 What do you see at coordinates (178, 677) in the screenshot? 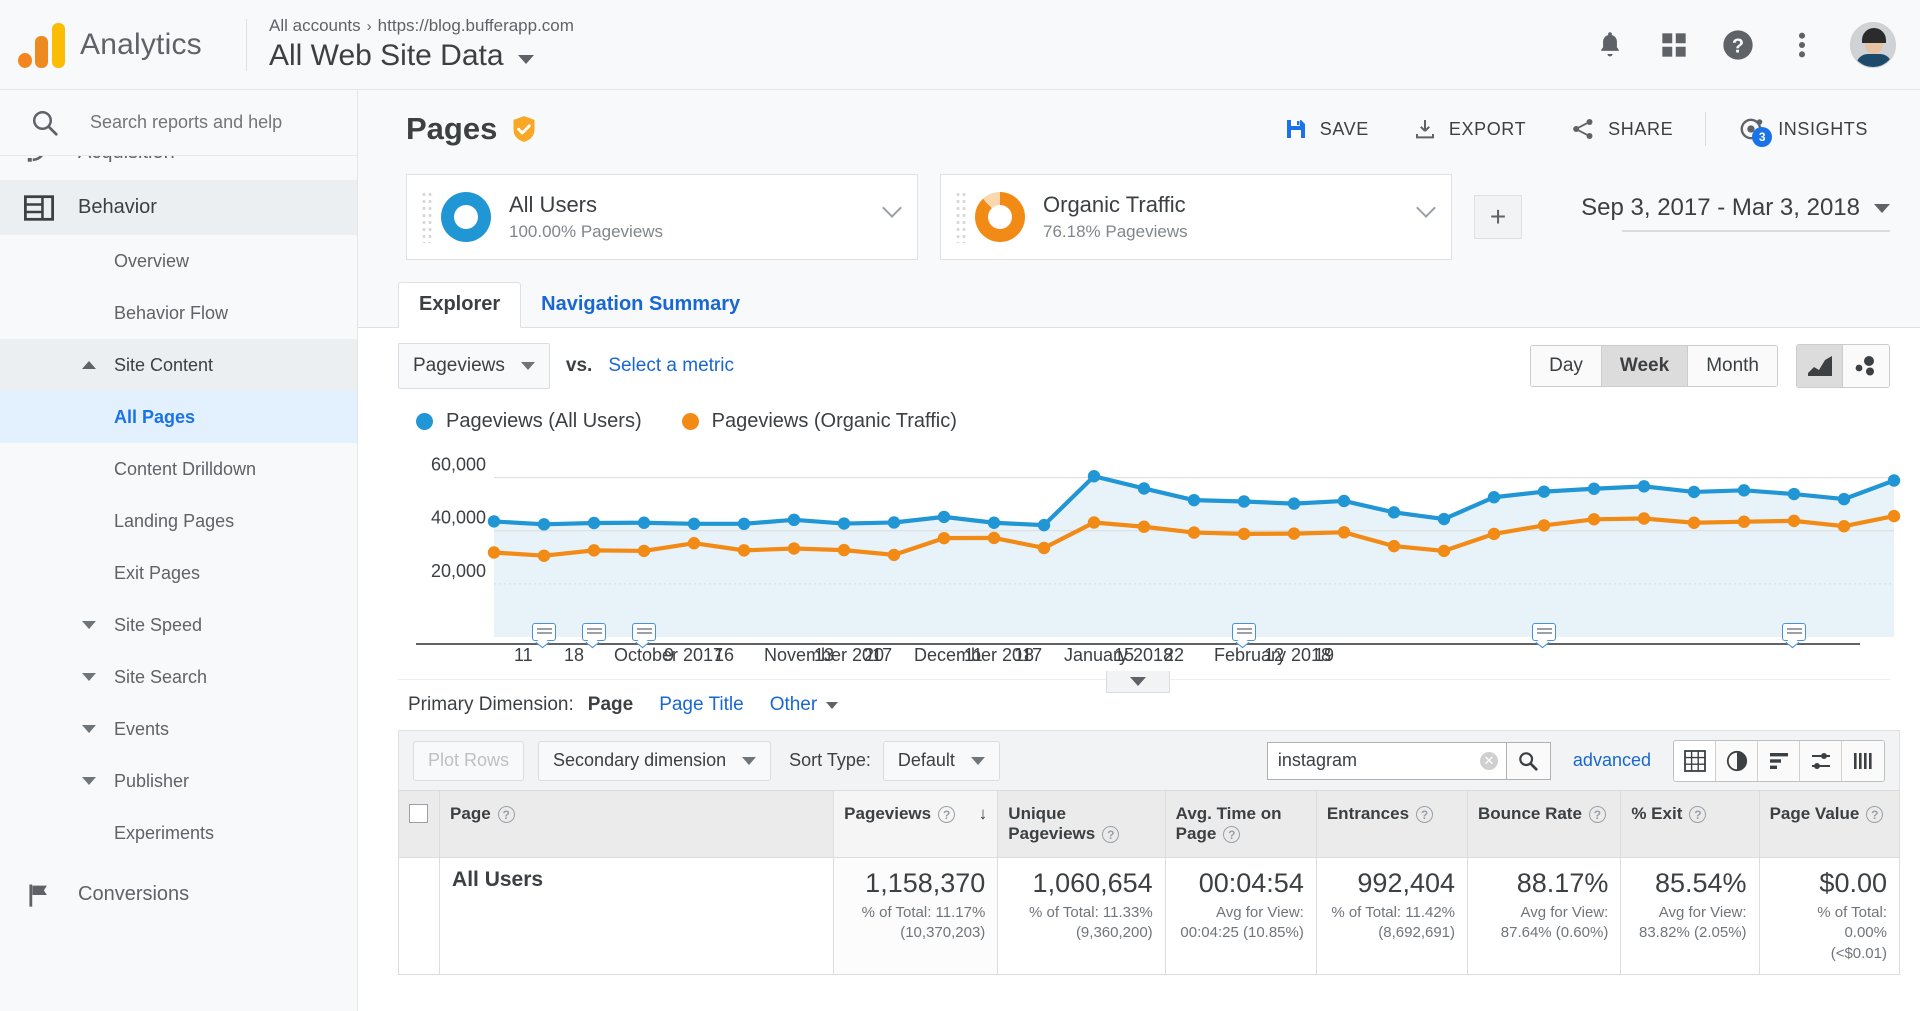
I see `sidebar-group-site-search: Site Search` at bounding box center [178, 677].